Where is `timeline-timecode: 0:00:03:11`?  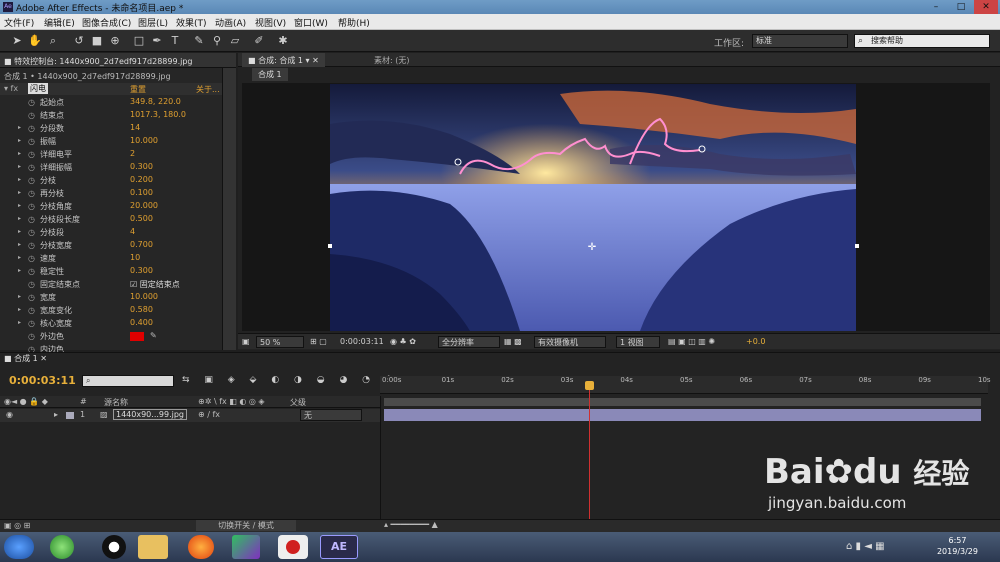
timeline-timecode: 0:00:03:11 is located at coordinates (42, 380).